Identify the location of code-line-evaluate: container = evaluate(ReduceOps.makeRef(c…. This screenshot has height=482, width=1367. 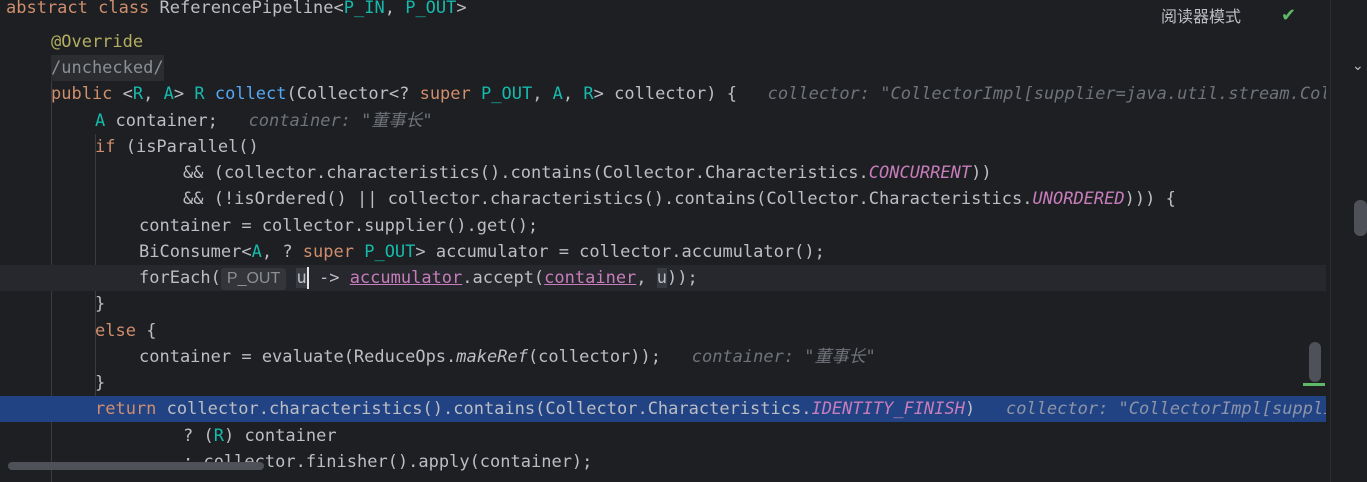
(663, 357).